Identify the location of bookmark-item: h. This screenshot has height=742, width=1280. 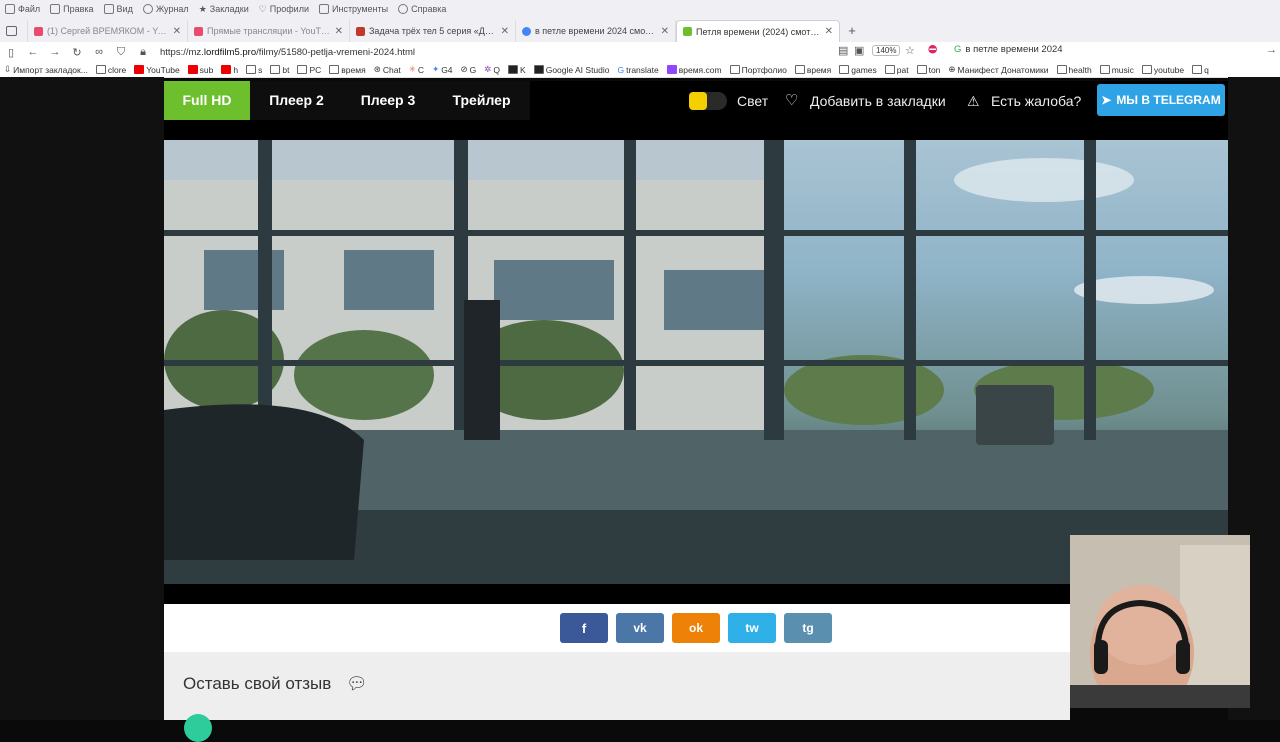
(229, 70).